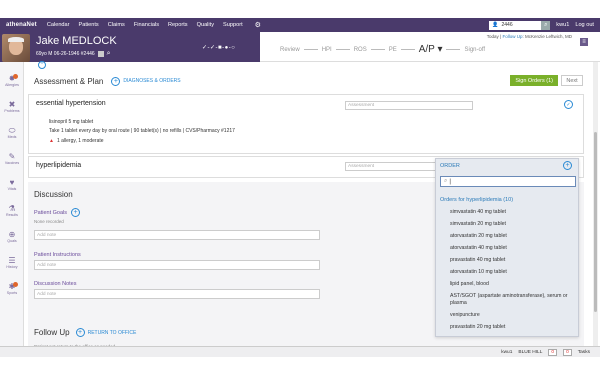 The width and height of the screenshot is (600, 375). What do you see at coordinates (513, 327) in the screenshot?
I see `order-item: pravastatin 20 mg tablet` at bounding box center [513, 327].